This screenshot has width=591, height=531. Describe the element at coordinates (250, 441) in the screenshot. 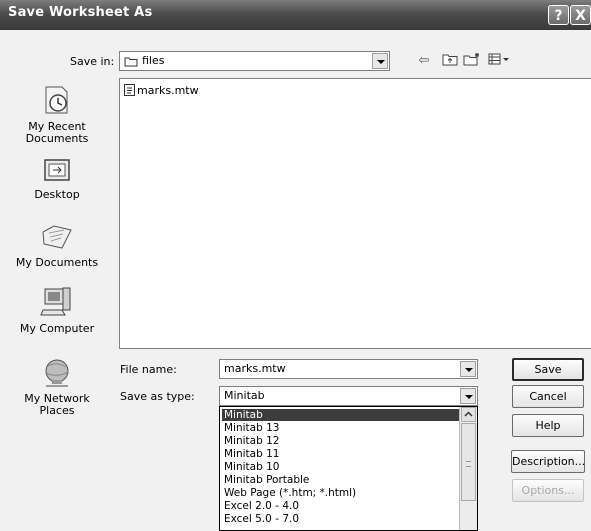

I see `dropdown-option: Minitab 12` at that location.